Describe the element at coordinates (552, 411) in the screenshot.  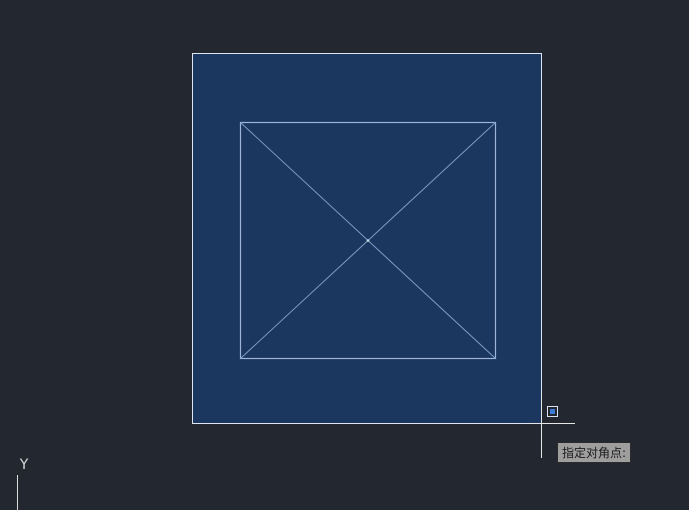
I see `osnap-marker-icon` at that location.